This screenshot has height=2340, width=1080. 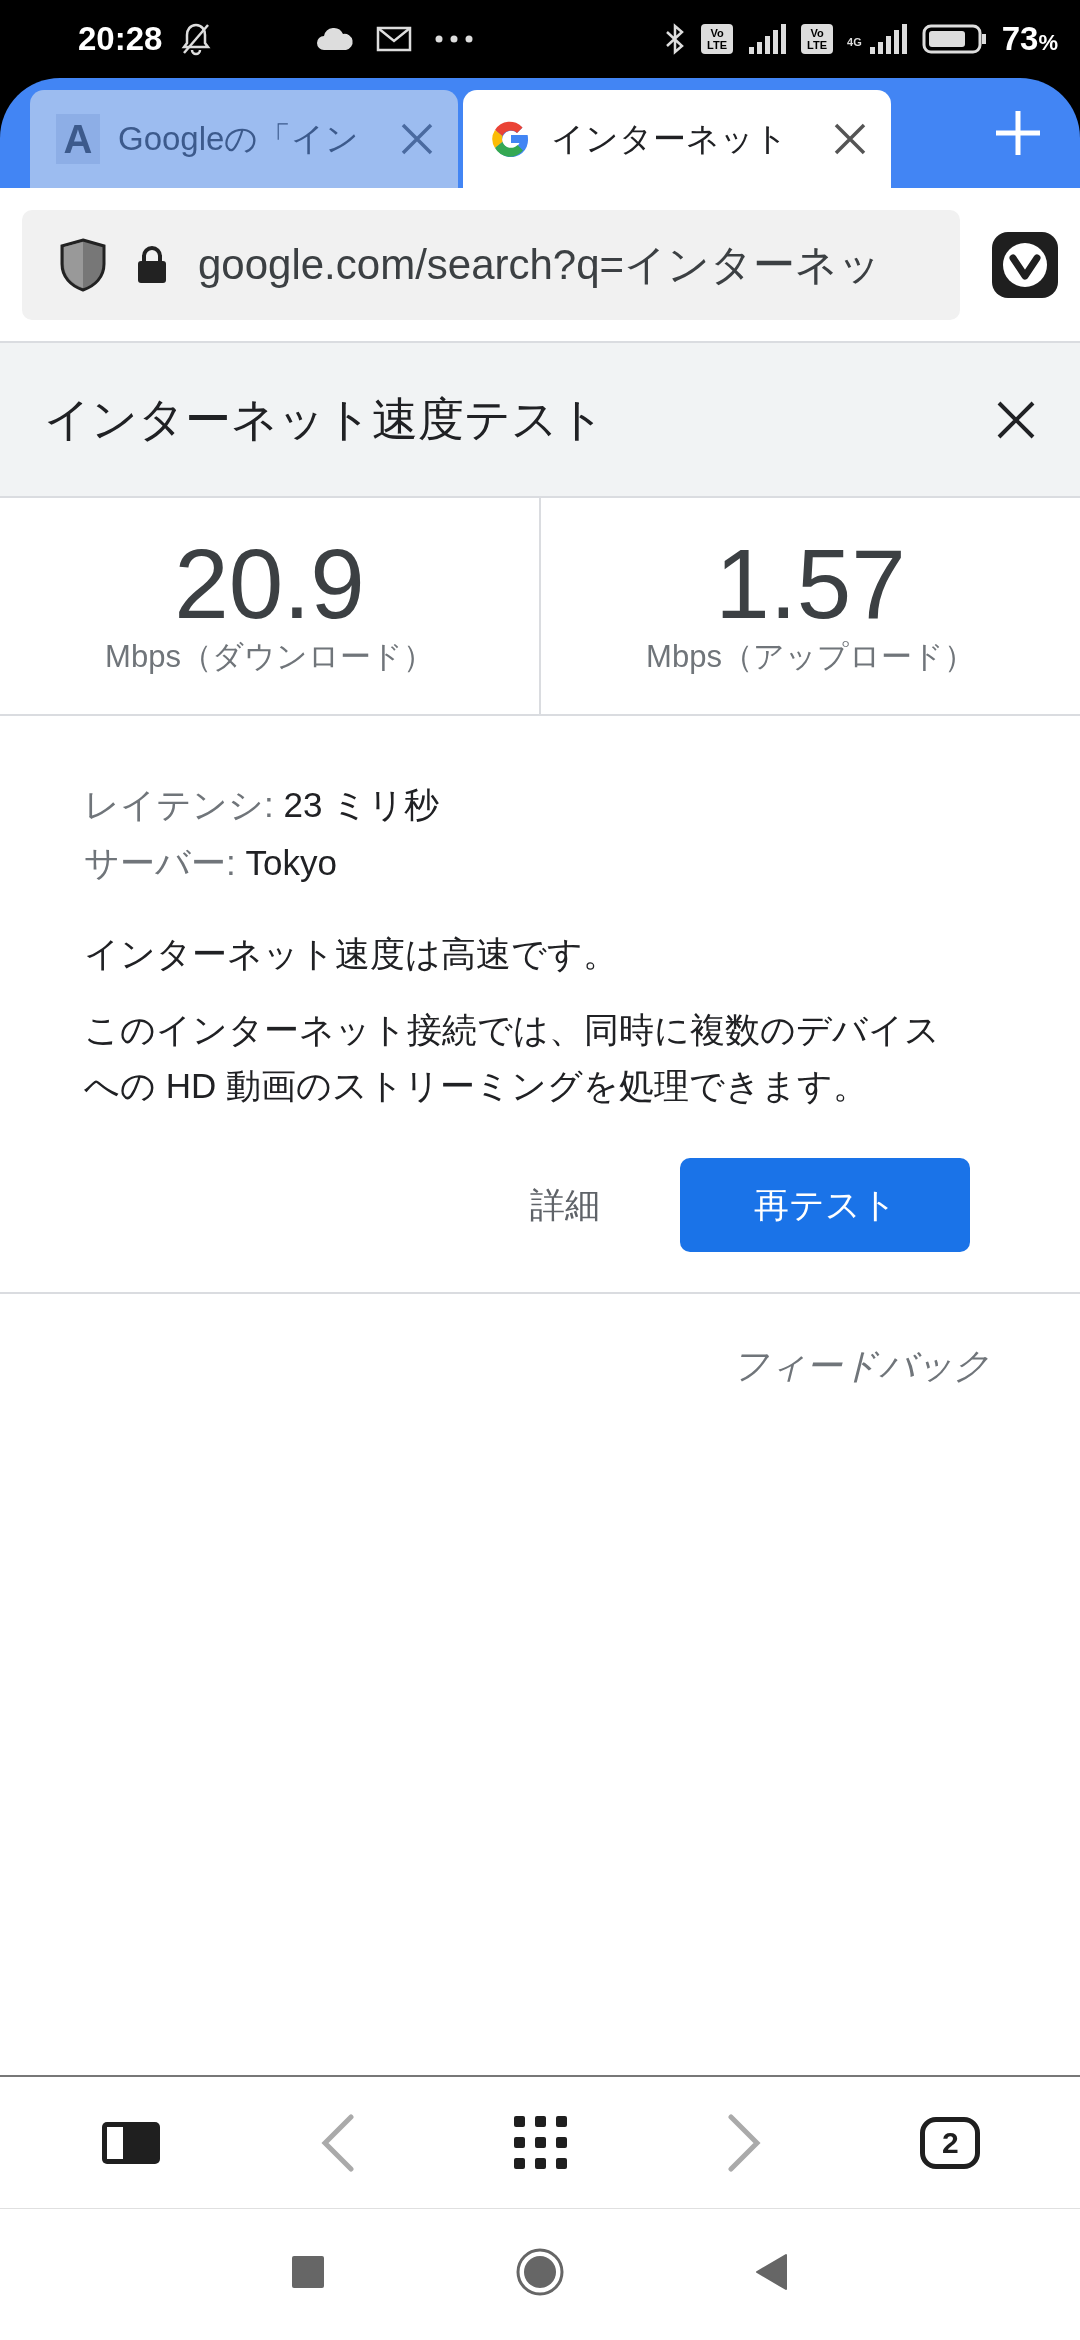 What do you see at coordinates (239, 138) in the screenshot?
I see `tab-title: Googleの「イン` at bounding box center [239, 138].